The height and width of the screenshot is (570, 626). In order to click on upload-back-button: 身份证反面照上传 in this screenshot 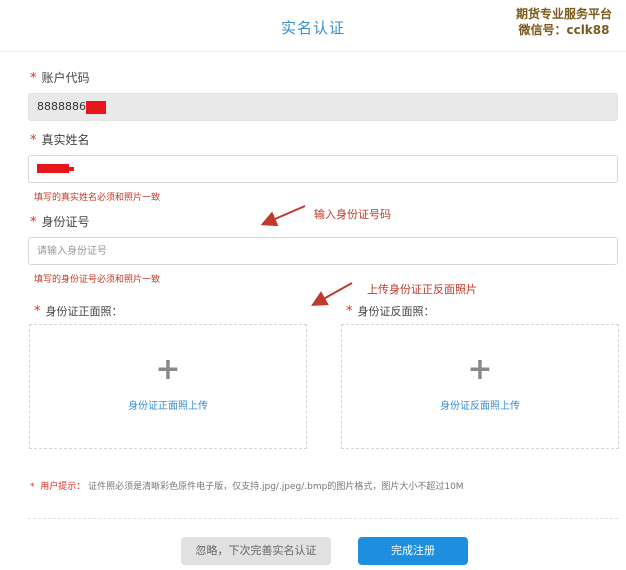, I will do `click(480, 404)`.